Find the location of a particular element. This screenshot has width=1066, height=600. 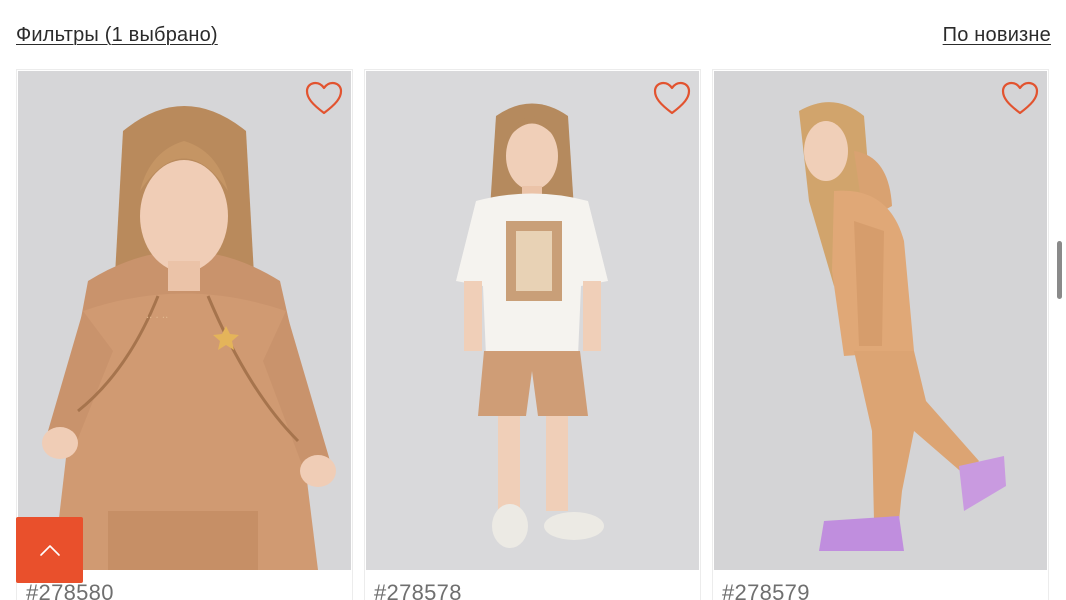

page-scrollbar-thumb is located at coordinates (1059, 270).